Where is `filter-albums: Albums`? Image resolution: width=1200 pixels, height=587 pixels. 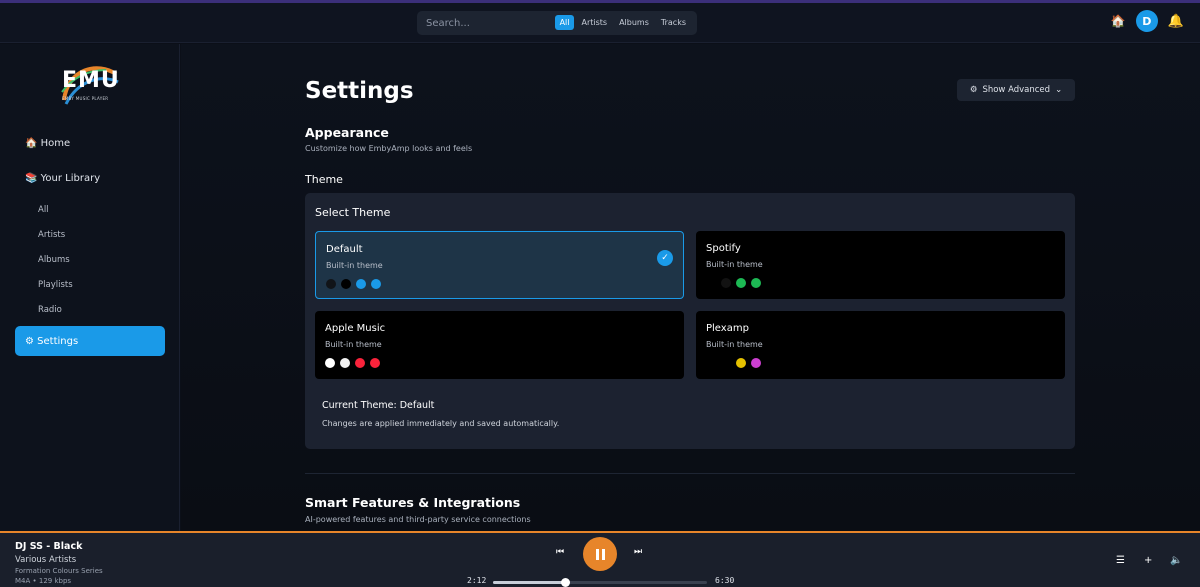 filter-albums: Albums is located at coordinates (634, 22).